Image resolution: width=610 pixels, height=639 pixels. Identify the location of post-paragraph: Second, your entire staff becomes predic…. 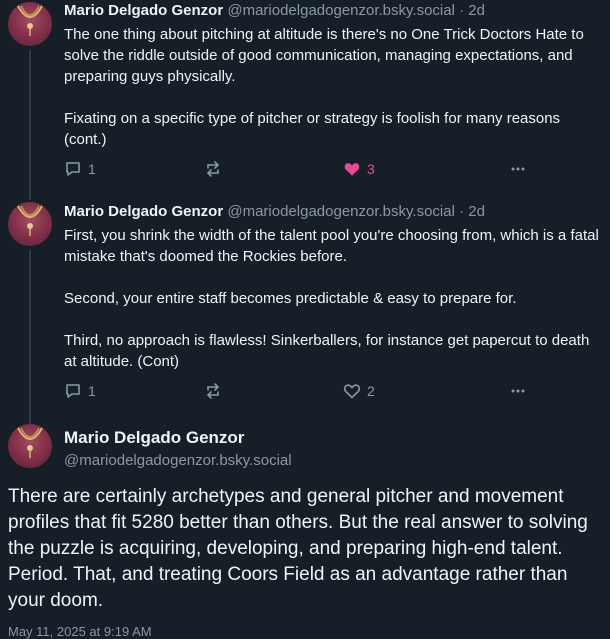
(290, 298).